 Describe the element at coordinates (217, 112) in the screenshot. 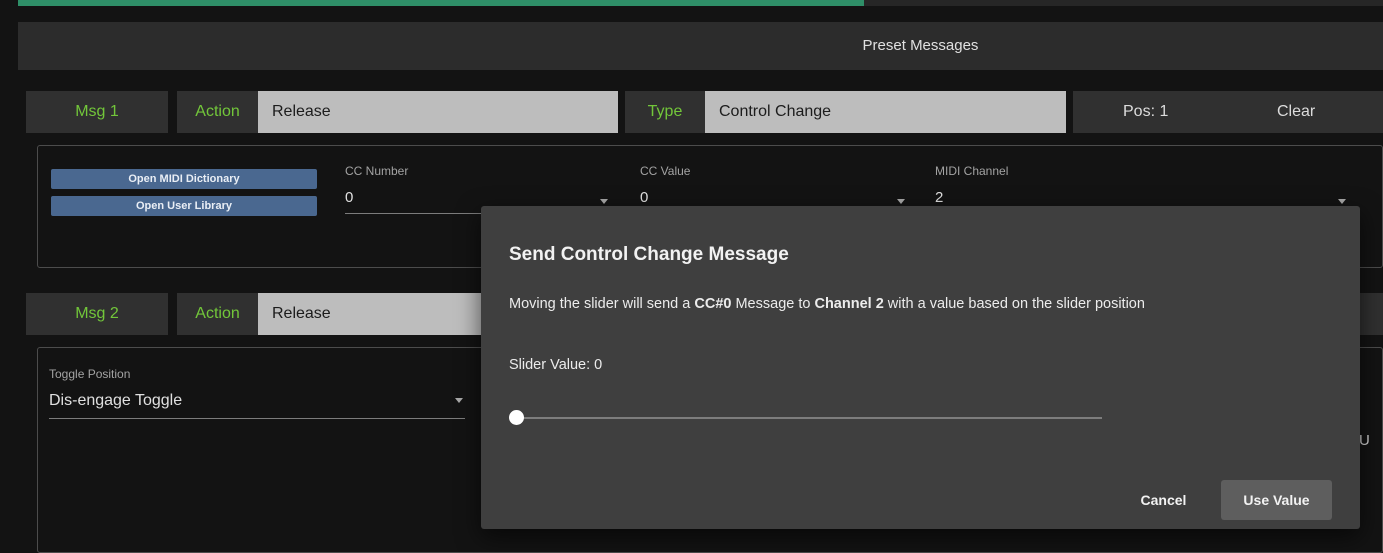

I see `msg1-action-label: Action` at that location.